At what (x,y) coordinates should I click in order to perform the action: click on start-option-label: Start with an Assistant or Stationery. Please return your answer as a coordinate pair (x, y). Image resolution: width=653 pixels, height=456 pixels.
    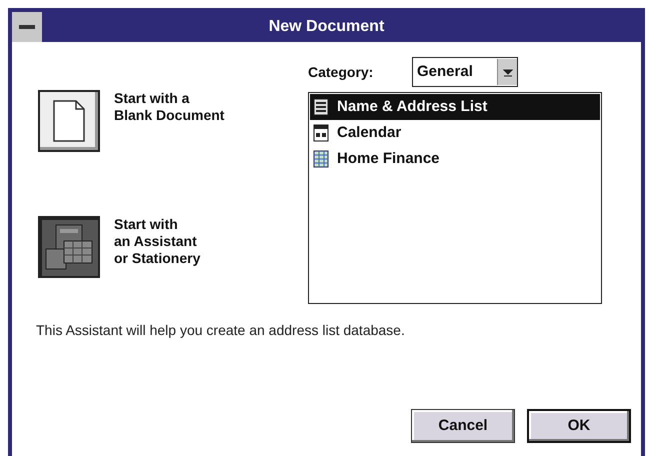
    Looking at the image, I should click on (157, 241).